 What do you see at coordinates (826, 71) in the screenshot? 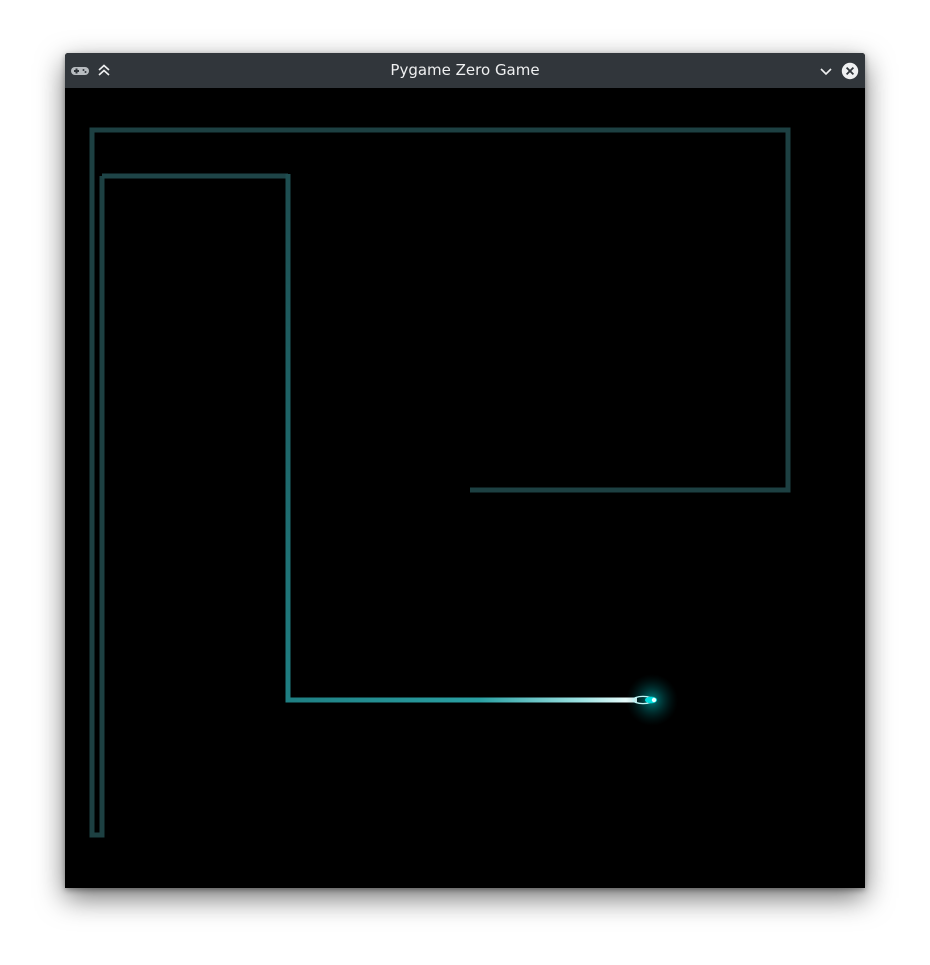
I see `chevron-down-icon` at bounding box center [826, 71].